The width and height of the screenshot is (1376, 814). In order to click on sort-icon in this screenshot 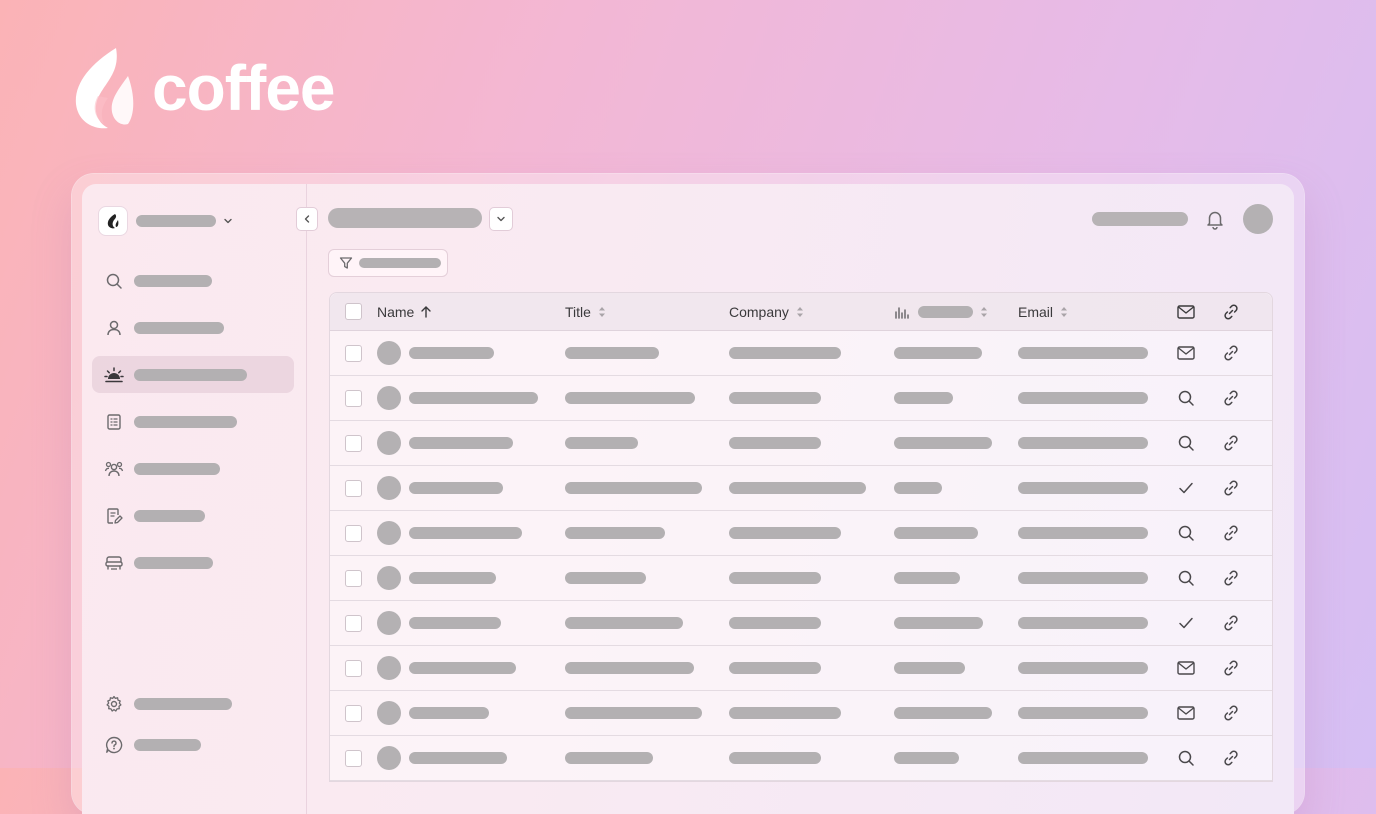, I will do `click(1064, 311)`.